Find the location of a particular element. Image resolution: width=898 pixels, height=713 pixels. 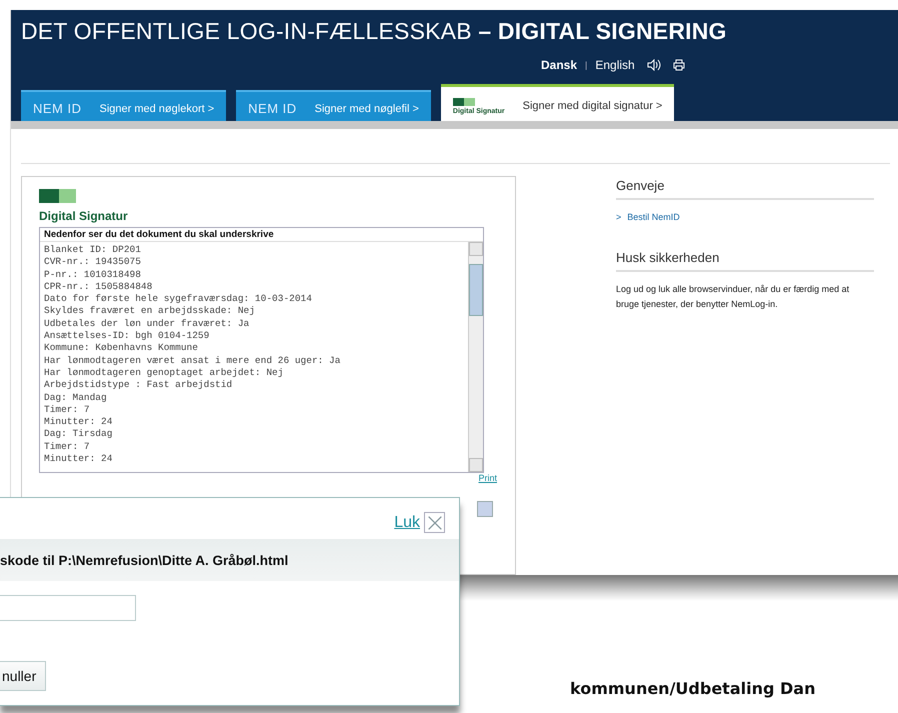

document-line: Udbetales der løn under fraværet: Ja is located at coordinates (147, 324).